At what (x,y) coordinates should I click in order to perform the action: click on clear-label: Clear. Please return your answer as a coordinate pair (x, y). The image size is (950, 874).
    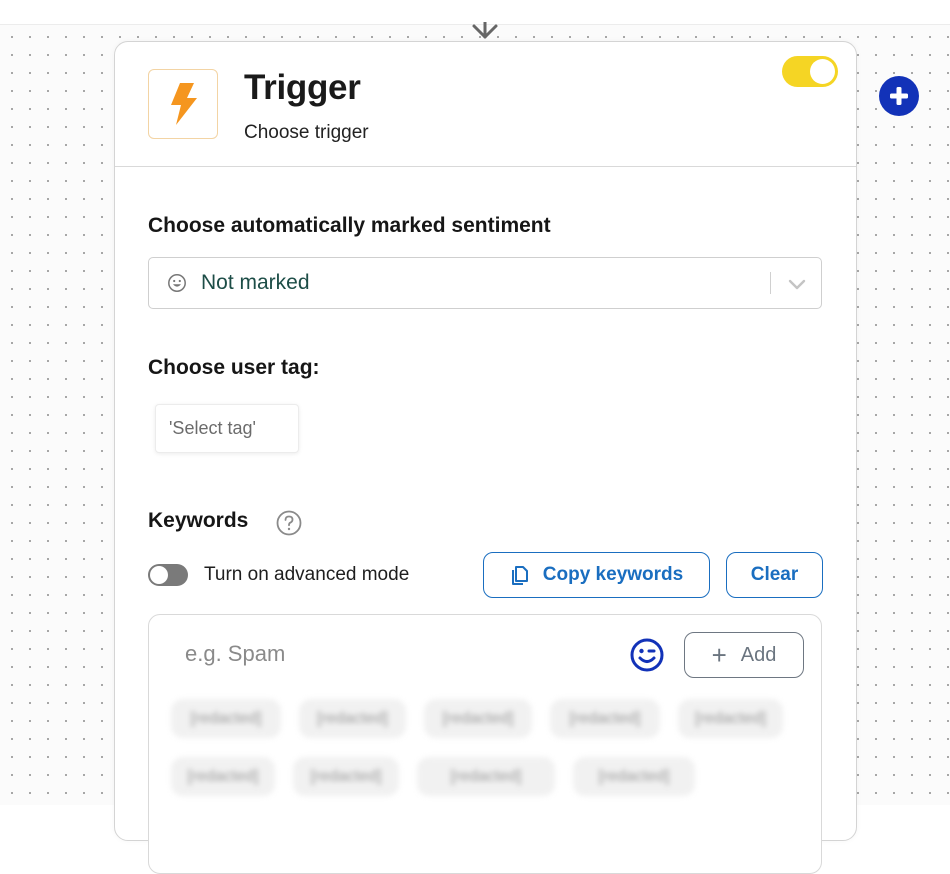
    Looking at the image, I should click on (774, 574).